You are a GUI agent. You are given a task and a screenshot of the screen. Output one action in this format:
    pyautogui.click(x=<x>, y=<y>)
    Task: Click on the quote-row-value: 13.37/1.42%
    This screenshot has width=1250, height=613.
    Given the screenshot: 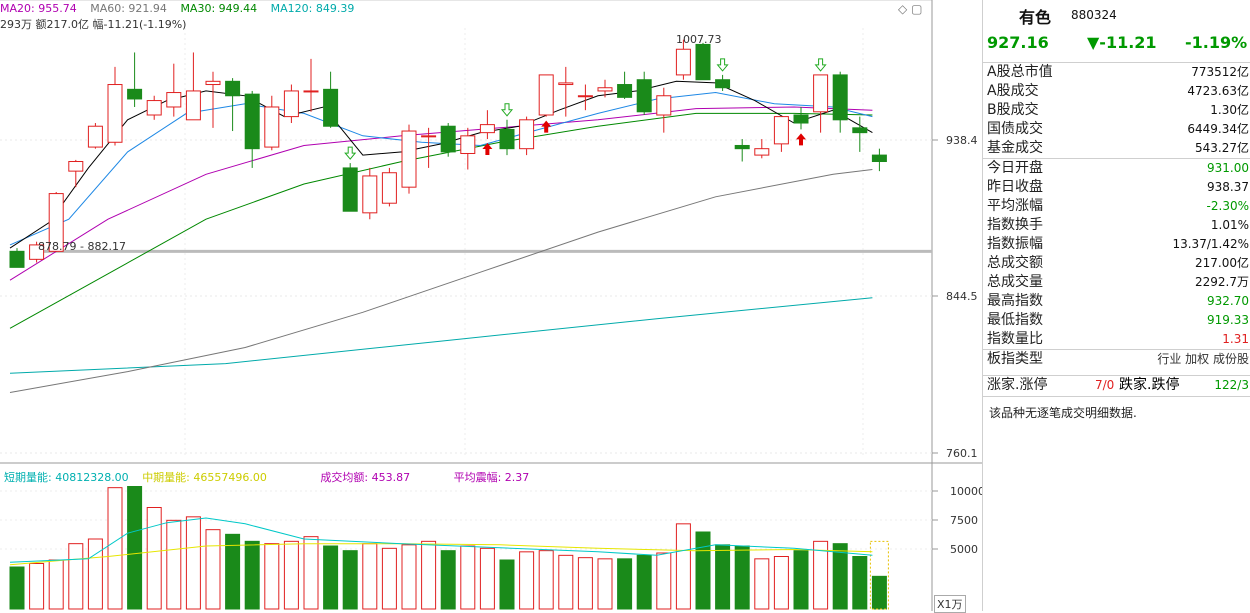 What is the action you would take?
    pyautogui.click(x=1210, y=244)
    